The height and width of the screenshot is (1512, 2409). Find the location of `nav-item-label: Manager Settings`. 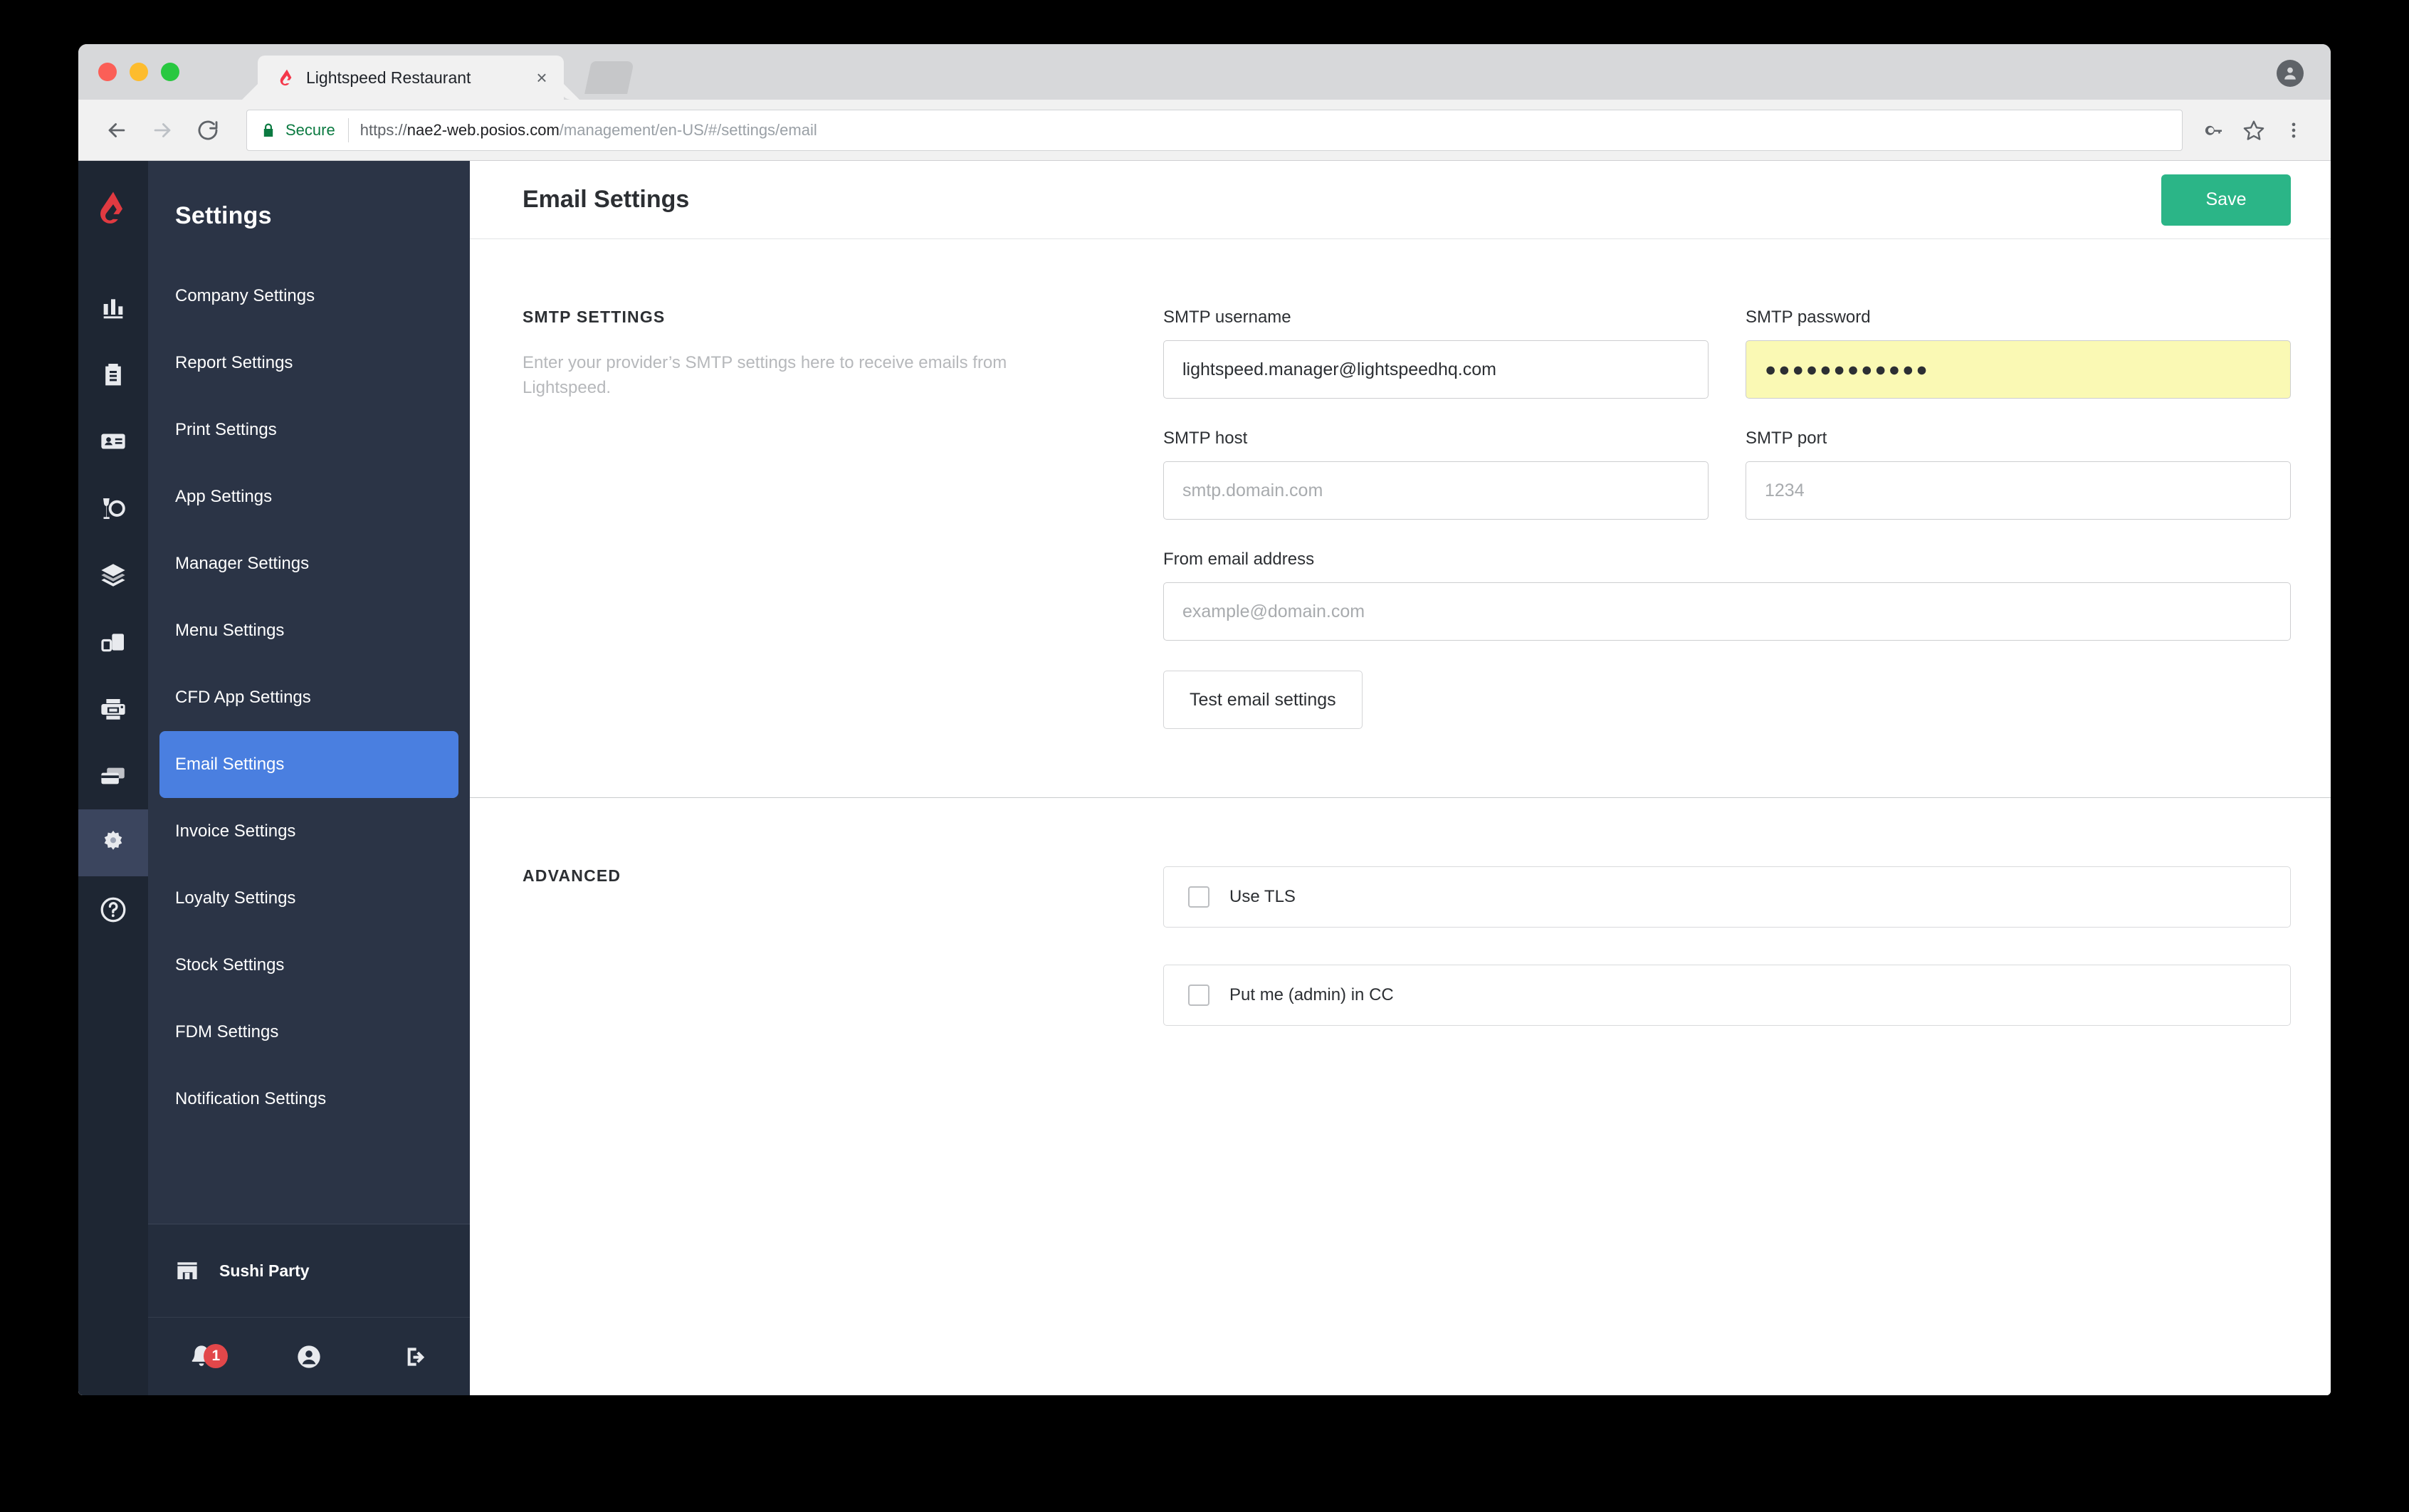

nav-item-label: Manager Settings is located at coordinates (242, 563).